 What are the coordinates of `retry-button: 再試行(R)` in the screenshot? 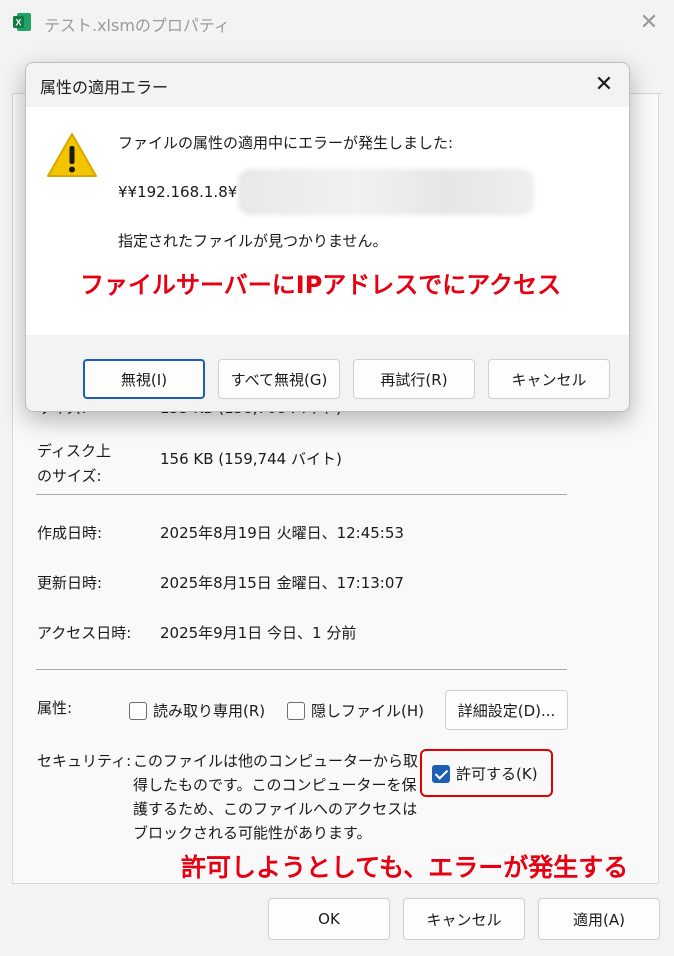 It's located at (414, 379).